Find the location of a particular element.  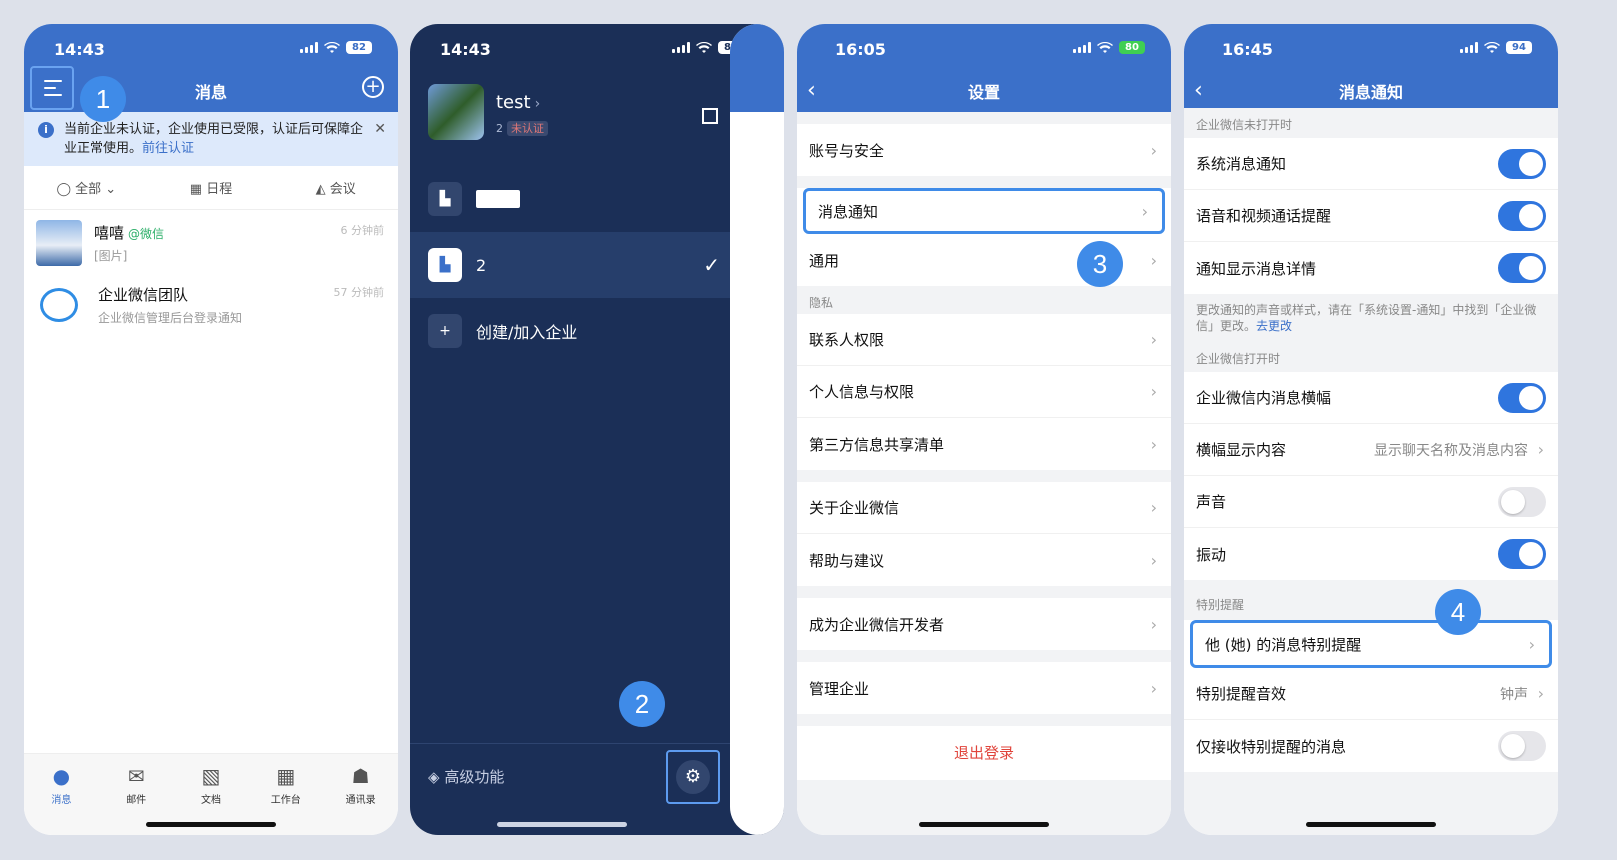

step-badge-4: 4 is located at coordinates (1458, 612).